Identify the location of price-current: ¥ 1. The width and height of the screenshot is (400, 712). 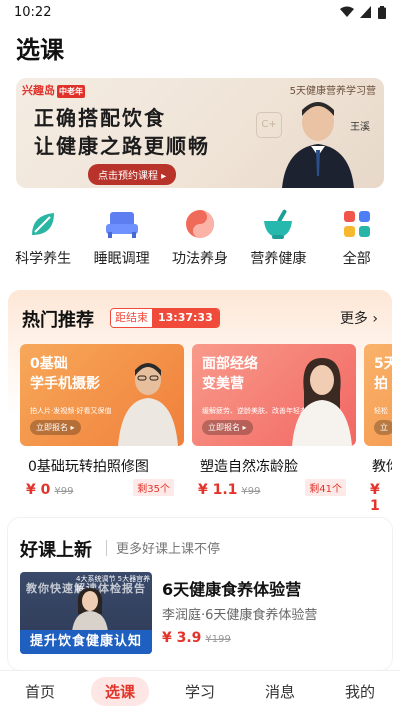
(375, 498).